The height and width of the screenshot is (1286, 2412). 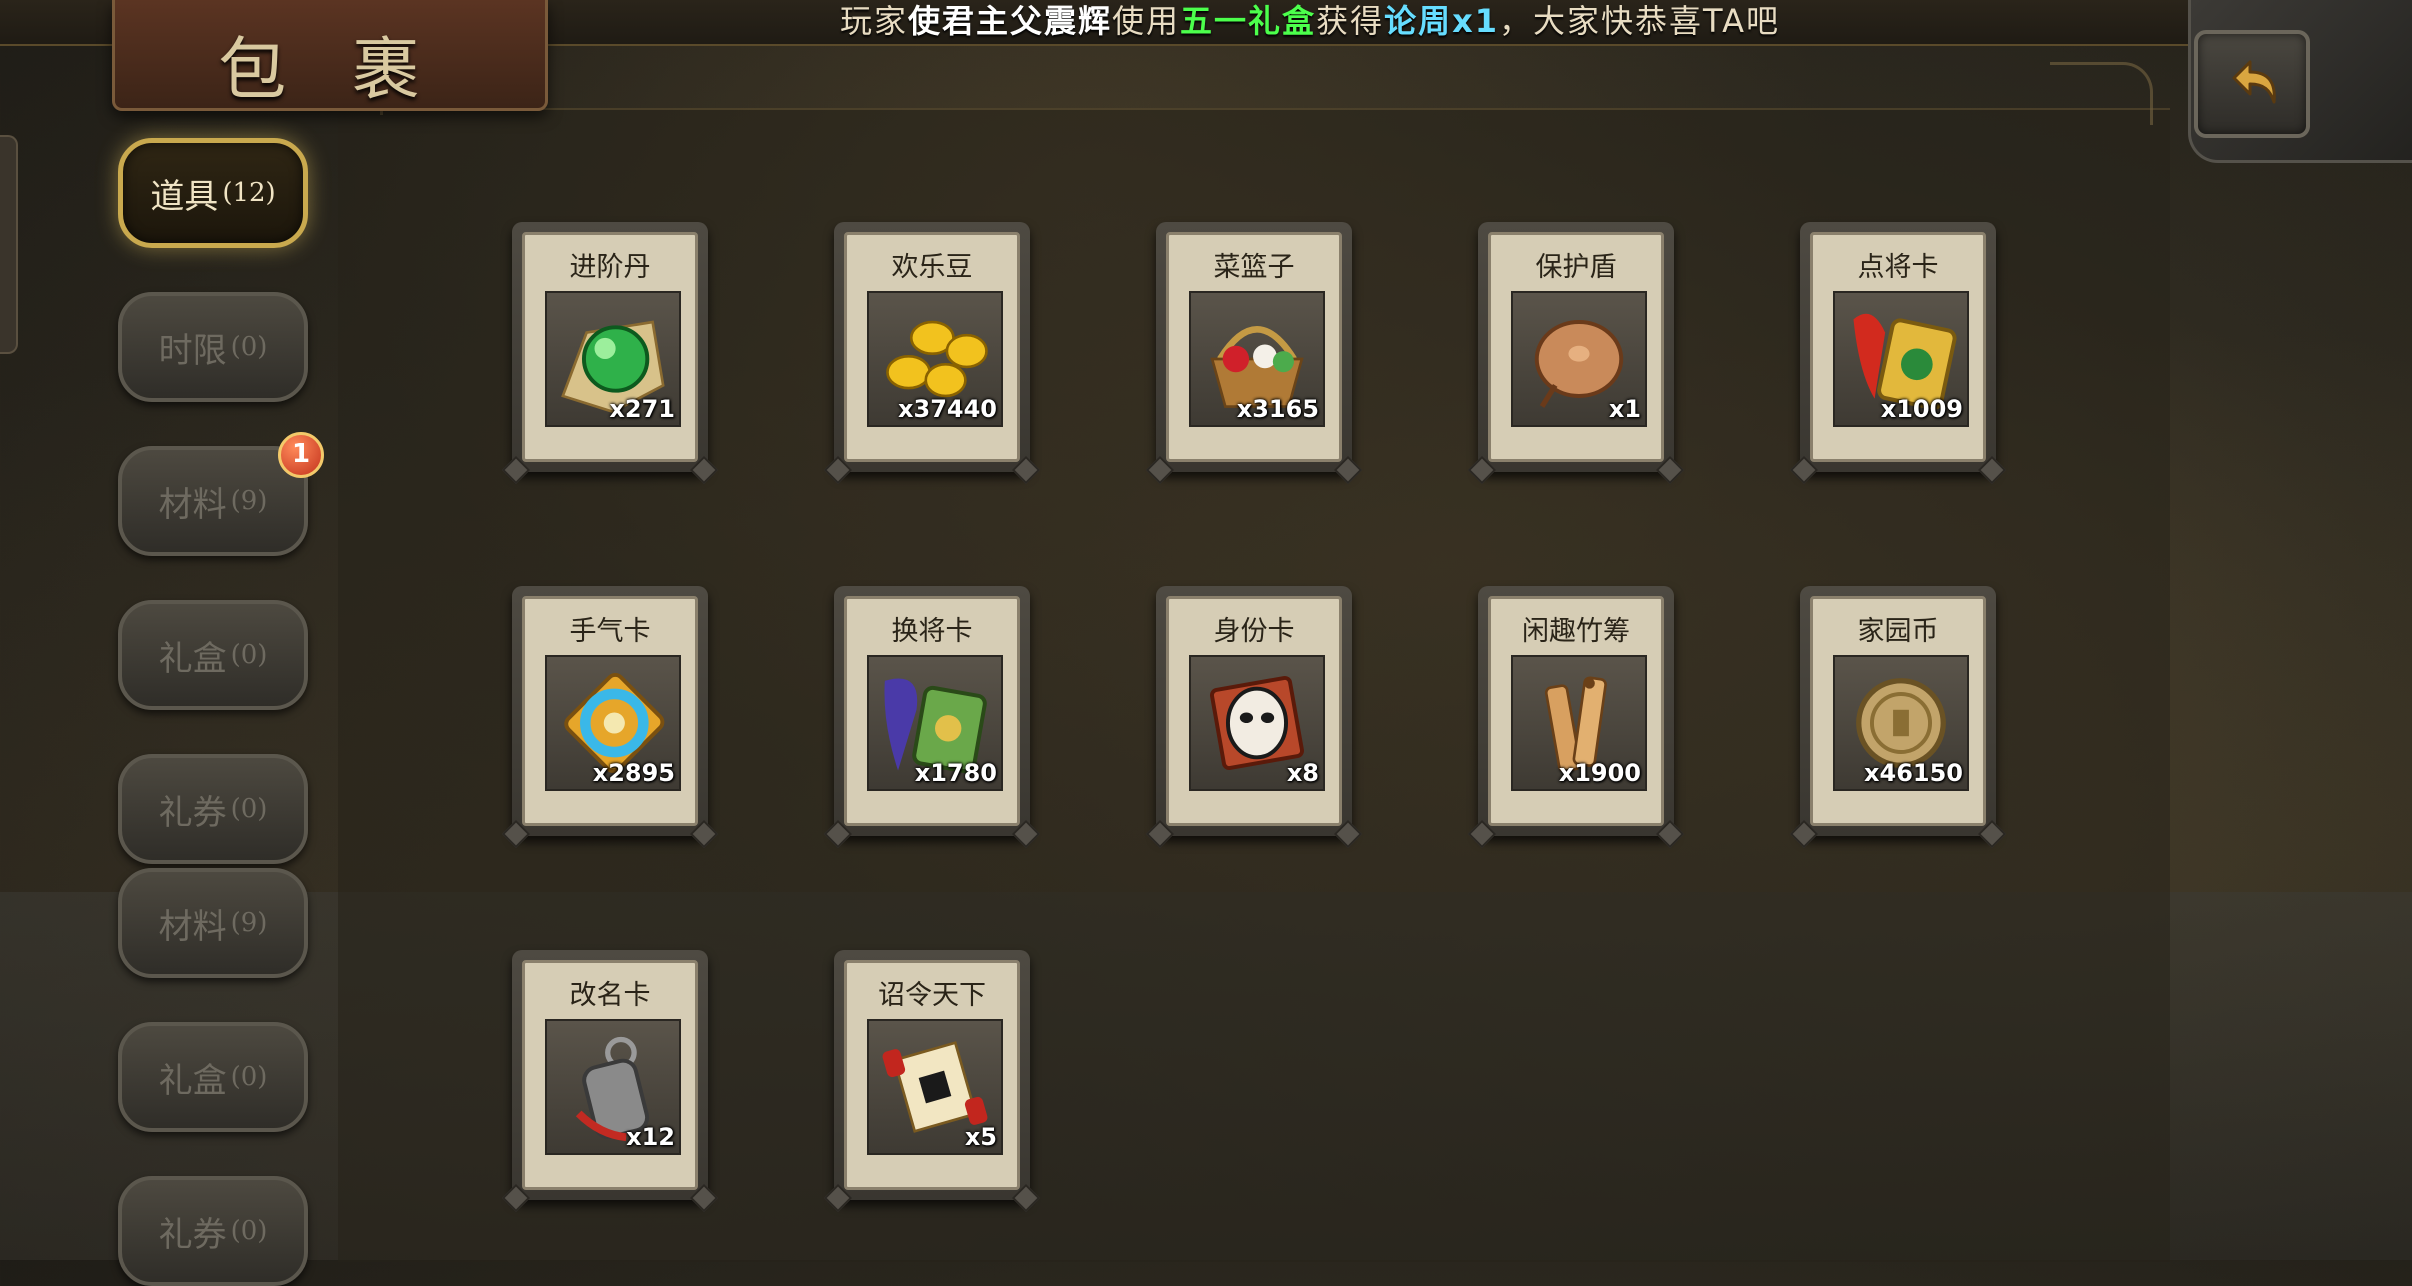 I want to click on ticker-prefix: 玩家, so click(x=874, y=21).